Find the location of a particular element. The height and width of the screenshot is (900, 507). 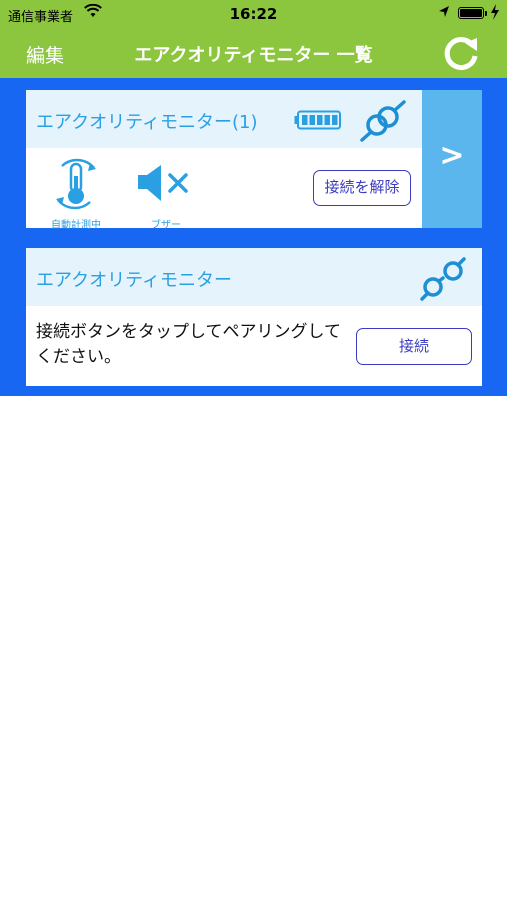

battery-status-icon is located at coordinates (472, 13).